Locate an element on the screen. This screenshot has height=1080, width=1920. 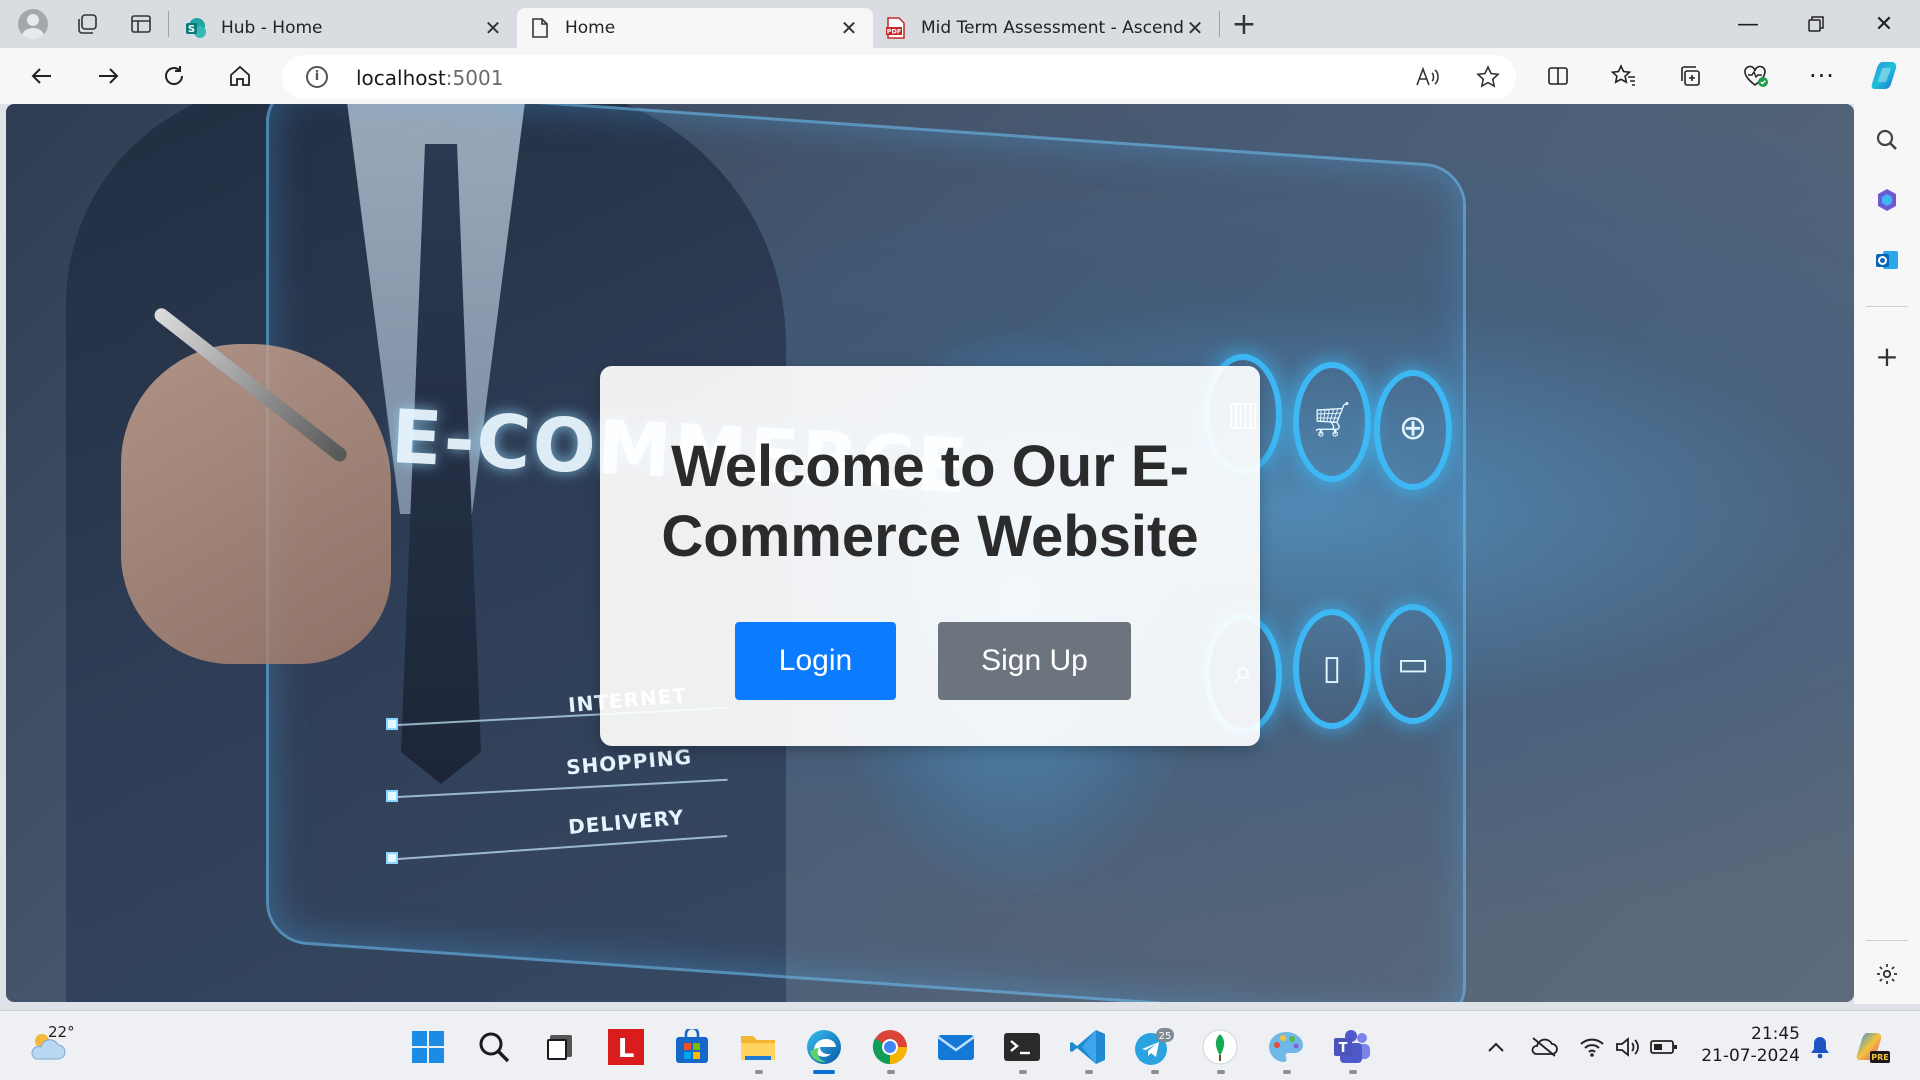
sidebar-add-button: + is located at coordinates (1887, 356).